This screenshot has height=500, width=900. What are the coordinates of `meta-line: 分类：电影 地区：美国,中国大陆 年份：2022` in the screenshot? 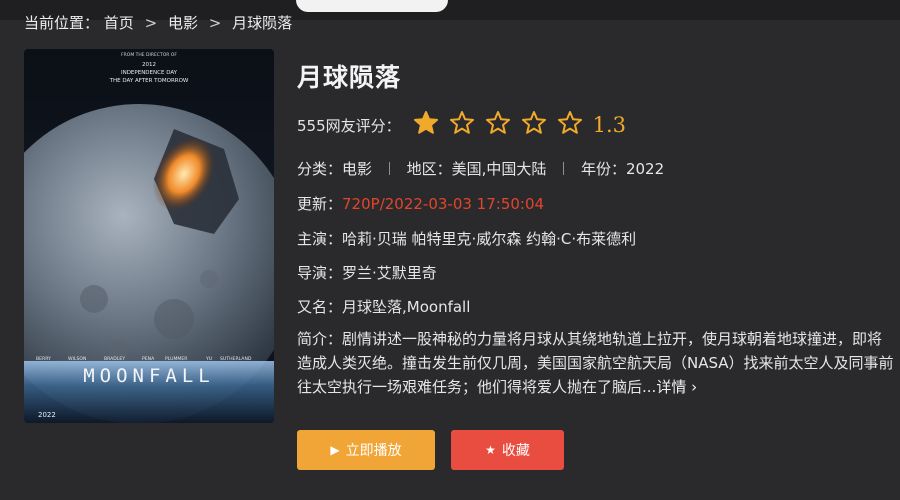 It's located at (480, 168).